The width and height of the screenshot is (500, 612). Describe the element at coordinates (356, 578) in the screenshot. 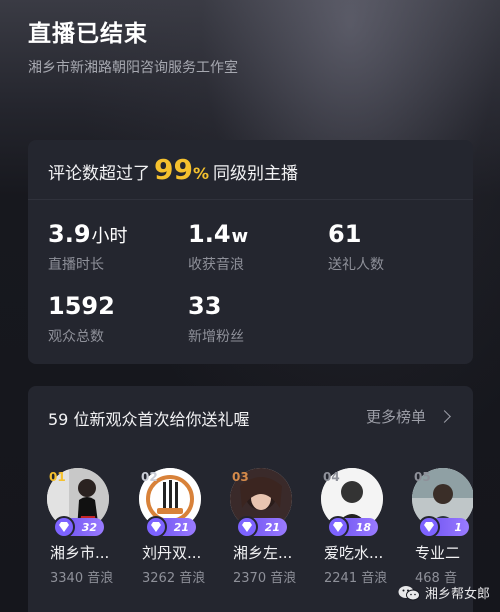

I see `gifter-score: 2241 音浪` at that location.